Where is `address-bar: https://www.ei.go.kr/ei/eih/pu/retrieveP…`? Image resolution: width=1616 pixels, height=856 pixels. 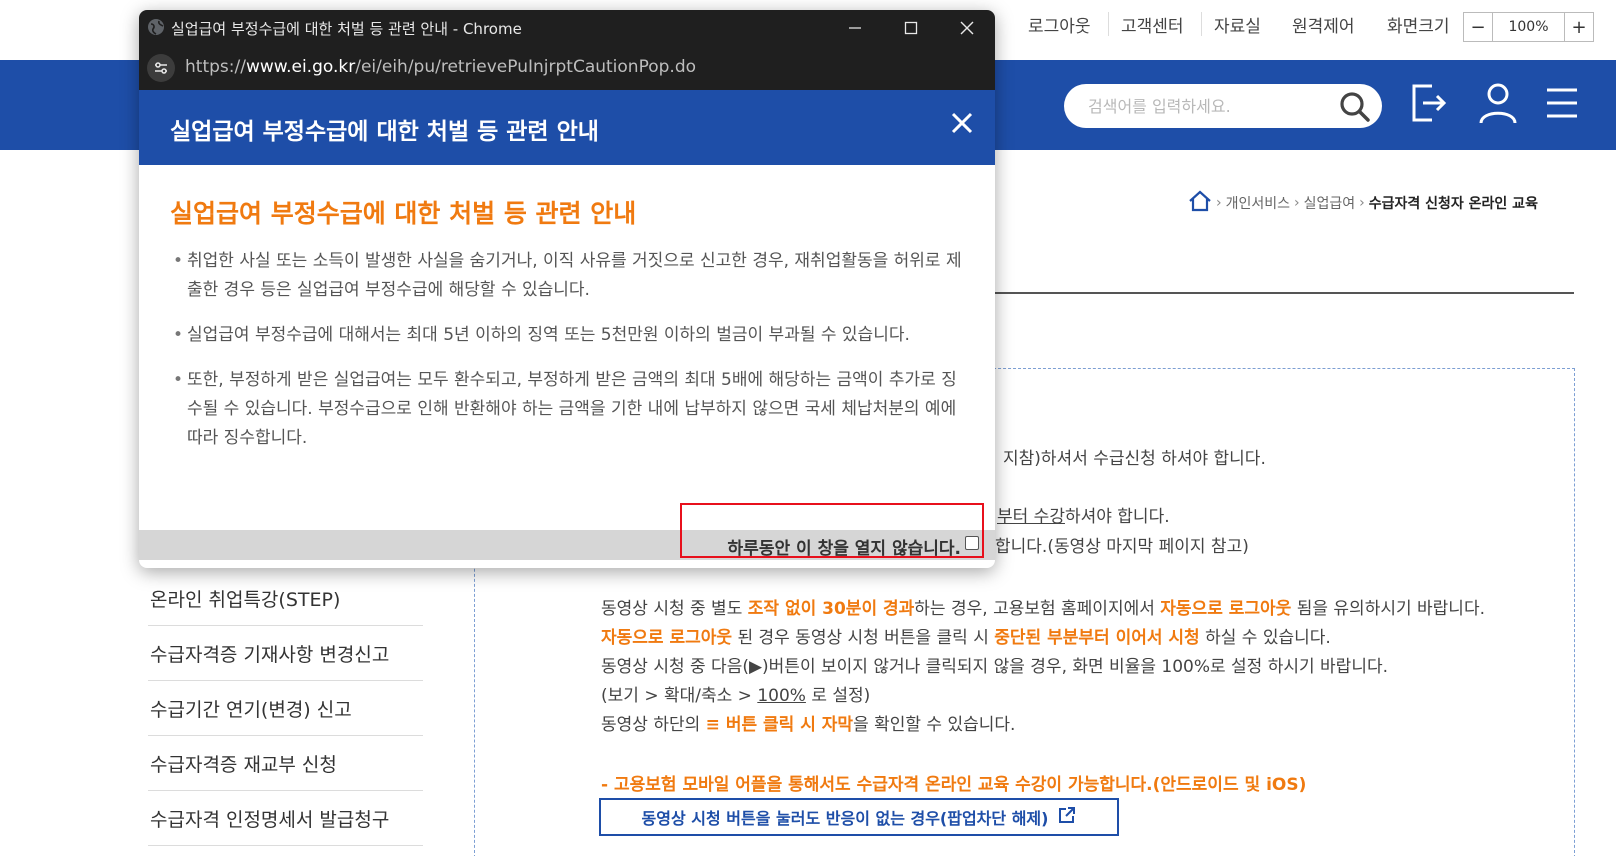 address-bar: https://www.ei.go.kr/ei/eih/pu/retrieveP… is located at coordinates (567, 68).